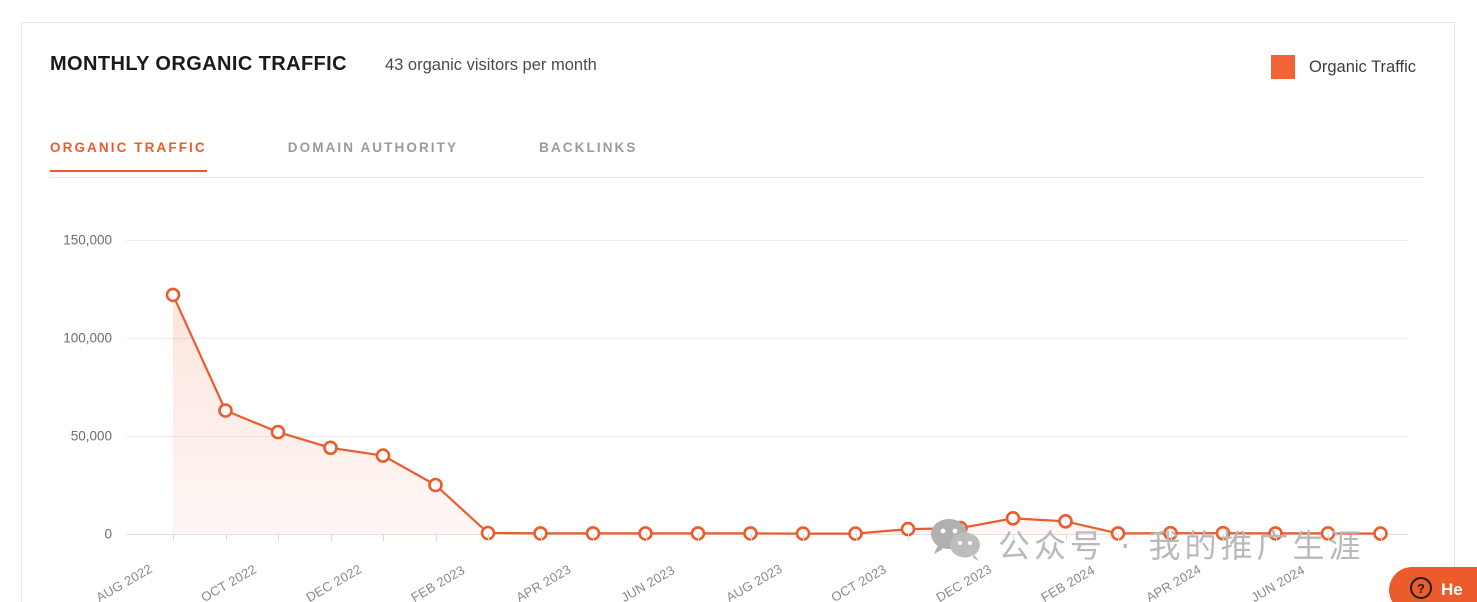 The height and width of the screenshot is (602, 1477). I want to click on help-button-label: He, so click(1452, 589).